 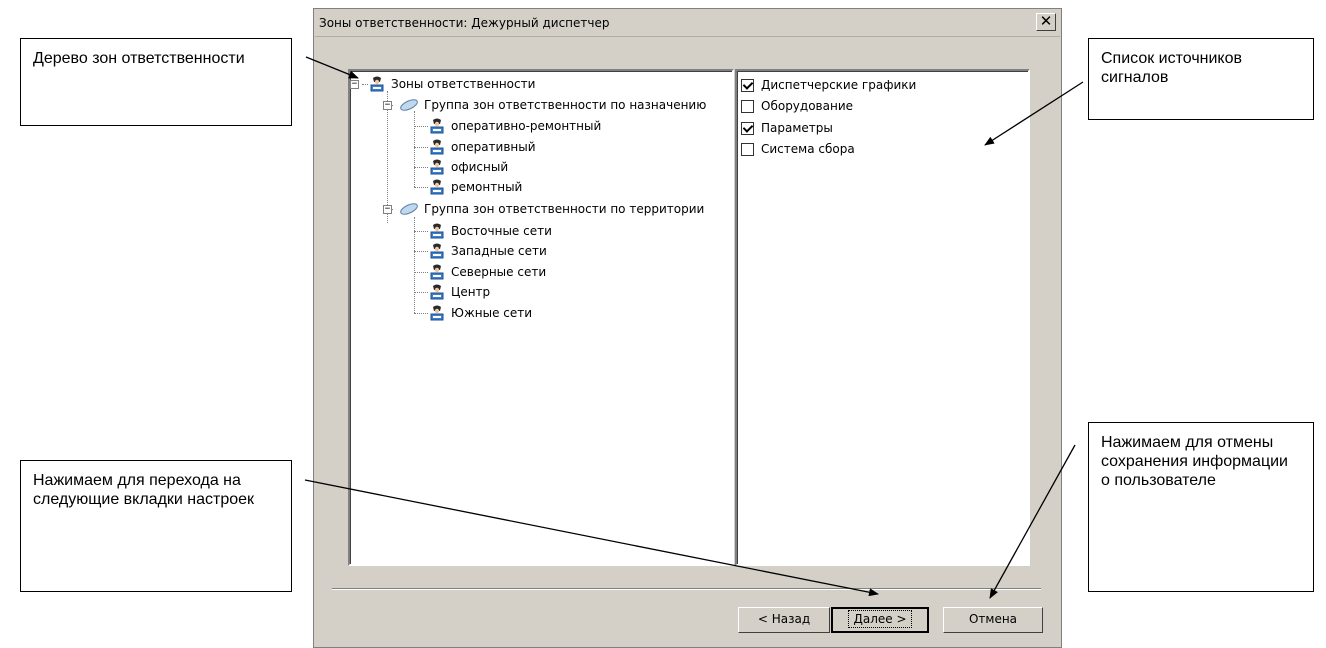 What do you see at coordinates (1032, 521) in the screenshot?
I see `arrow-cancel` at bounding box center [1032, 521].